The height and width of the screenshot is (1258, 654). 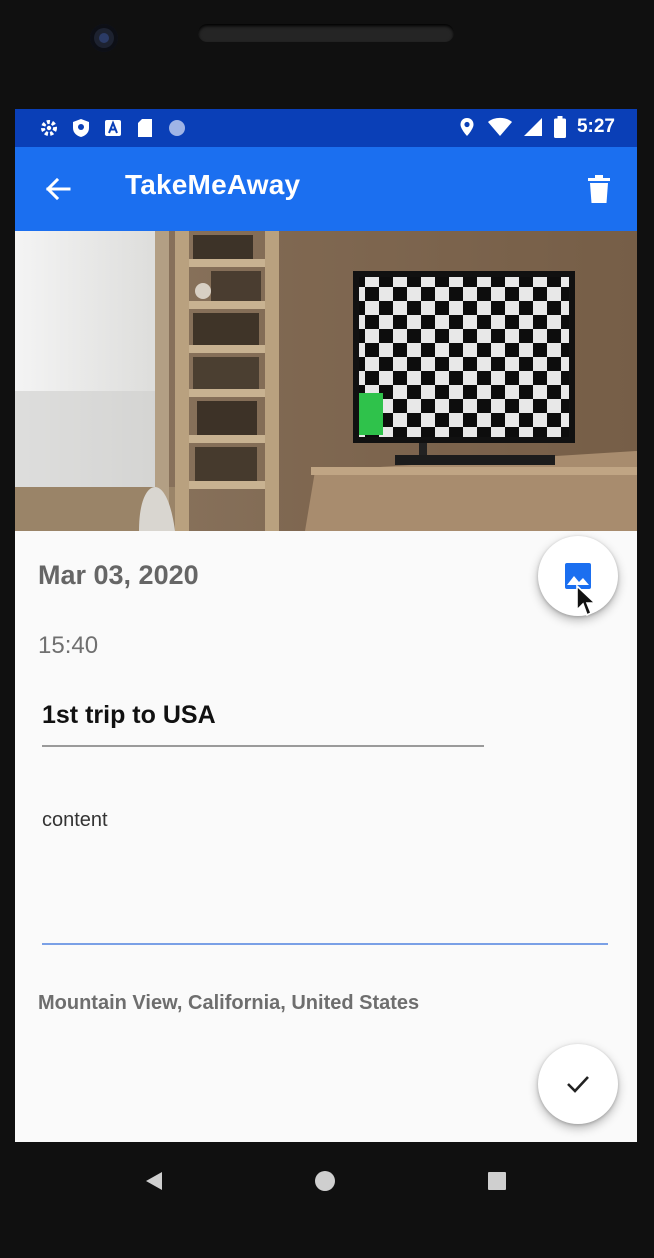 I want to click on mouse-pointer, so click(x=586, y=603).